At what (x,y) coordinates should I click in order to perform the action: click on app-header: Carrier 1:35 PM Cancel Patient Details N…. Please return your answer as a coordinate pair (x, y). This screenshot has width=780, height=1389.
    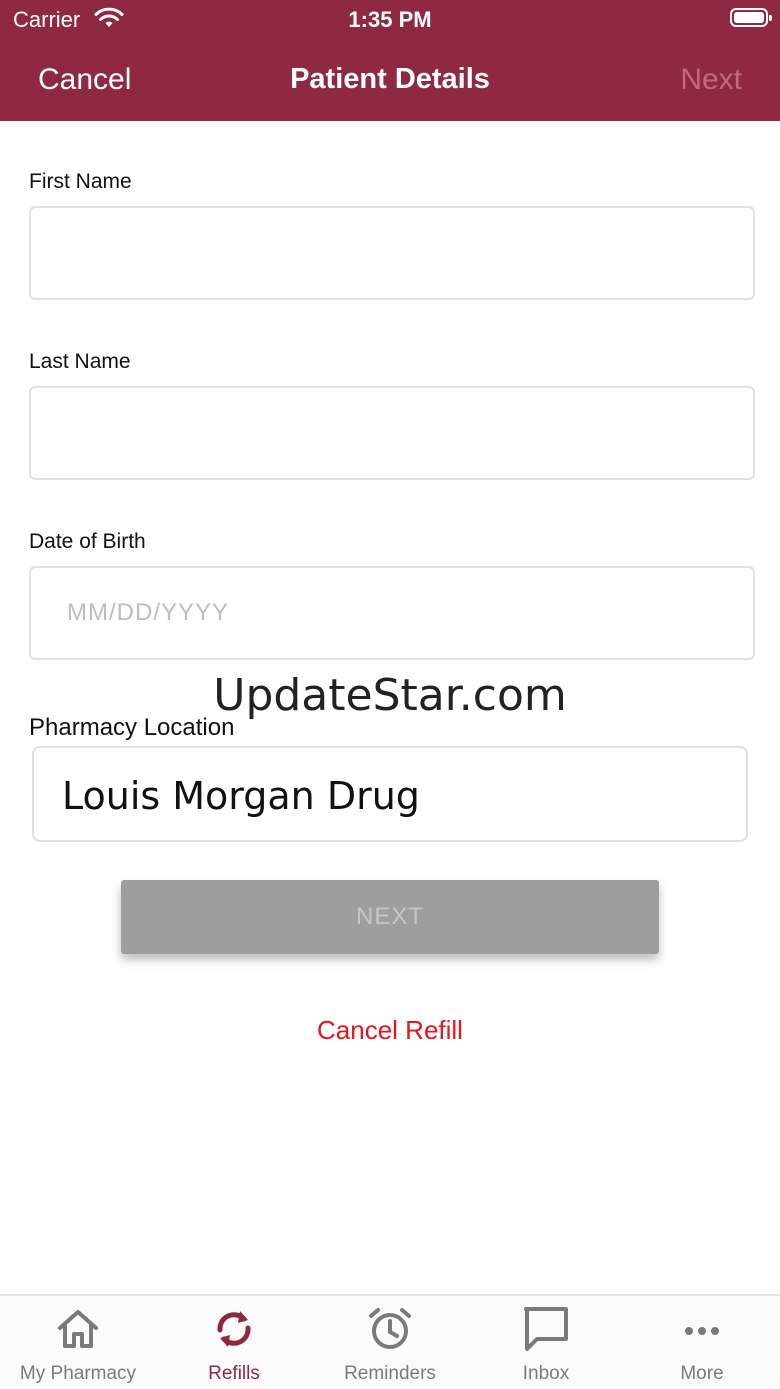
    Looking at the image, I should click on (390, 60).